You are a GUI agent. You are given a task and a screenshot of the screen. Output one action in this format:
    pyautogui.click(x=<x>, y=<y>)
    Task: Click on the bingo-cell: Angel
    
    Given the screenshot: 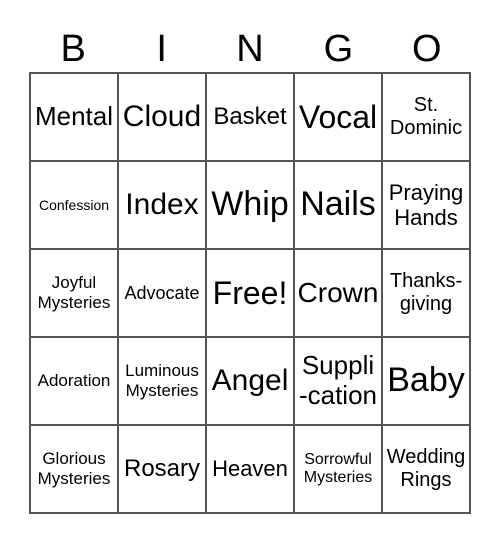 What is the action you would take?
    pyautogui.click(x=250, y=381)
    